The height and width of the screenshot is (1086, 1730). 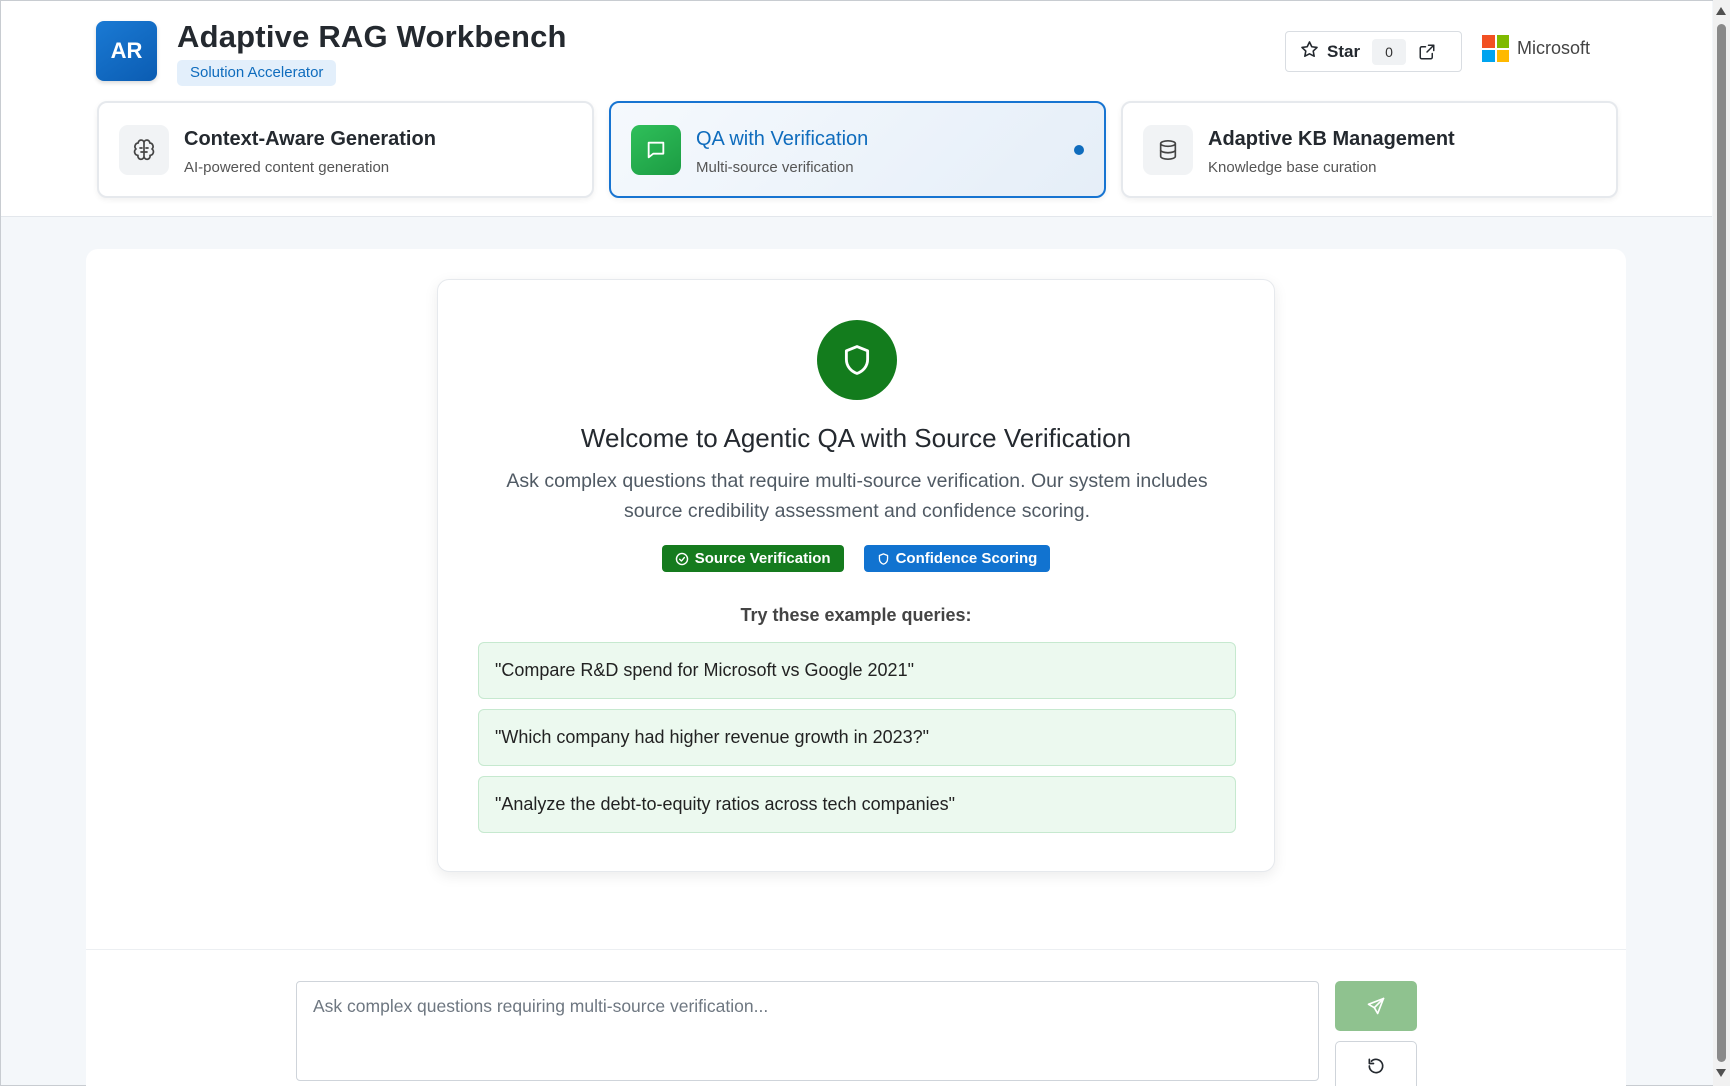 What do you see at coordinates (856, 949) in the screenshot?
I see `composer-divider` at bounding box center [856, 949].